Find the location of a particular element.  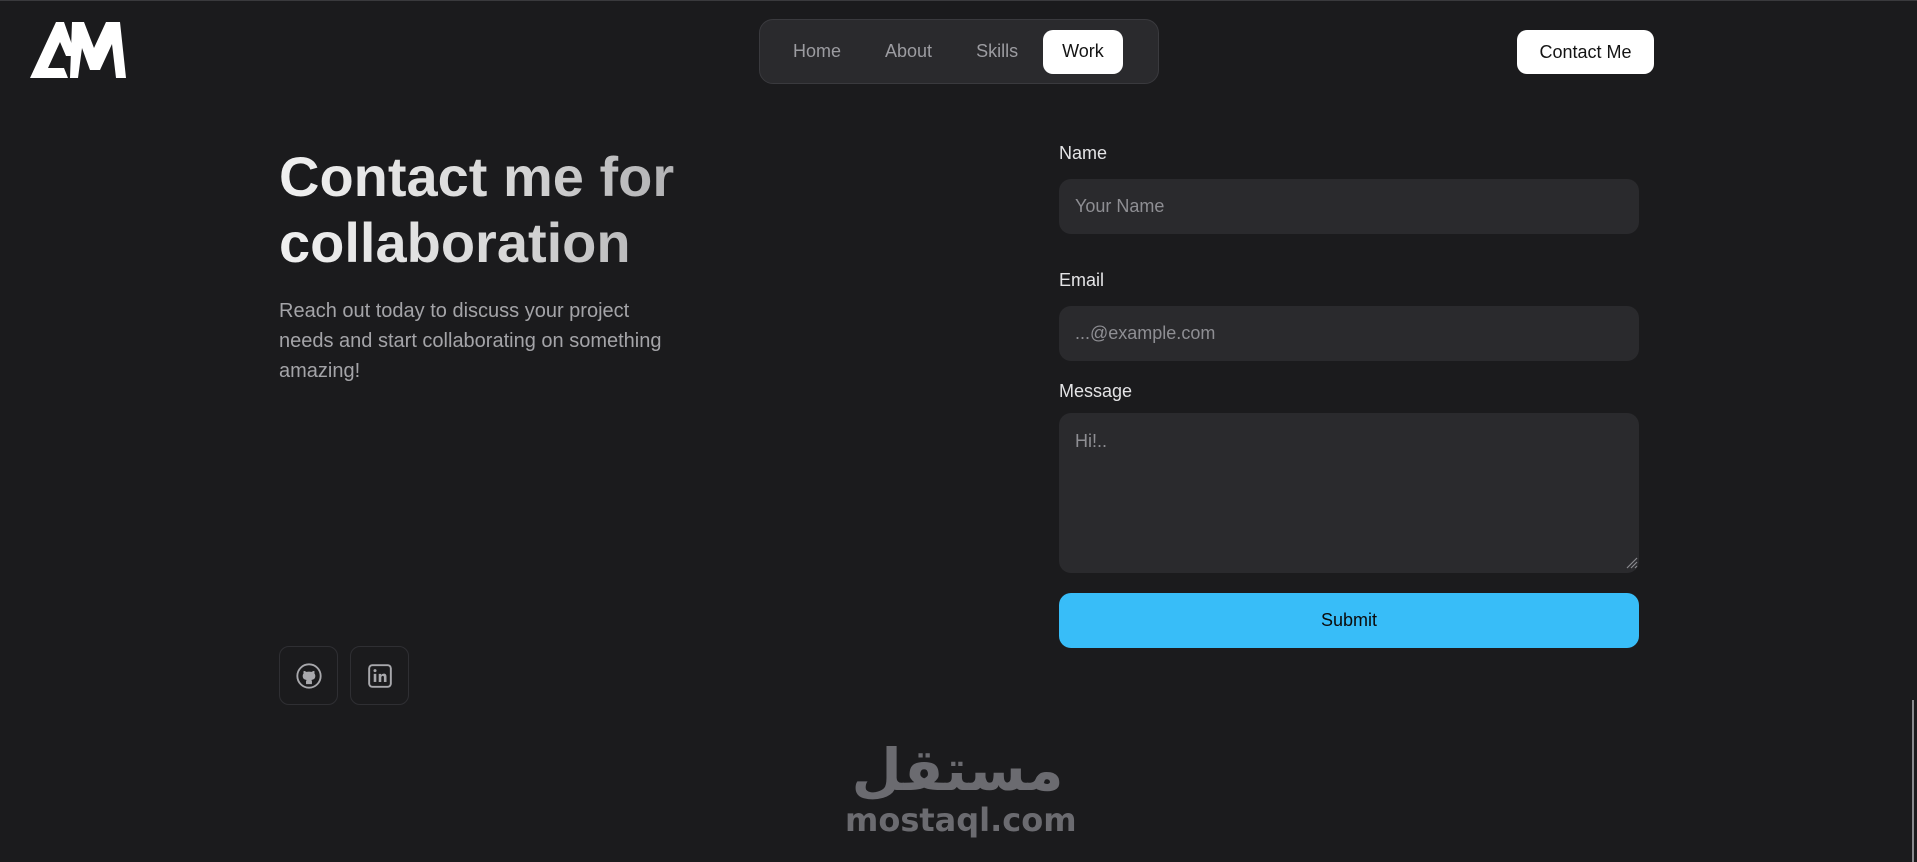

title-line-2: collaboration is located at coordinates (455, 242).